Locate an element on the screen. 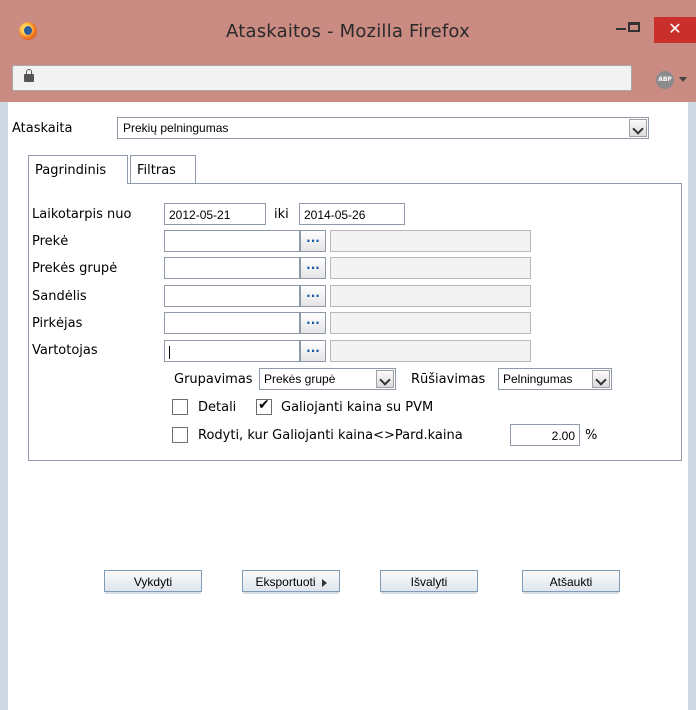  show-diff-label: Rodyti, kur Galiojanti kaina<>Pard.kaina is located at coordinates (330, 435).